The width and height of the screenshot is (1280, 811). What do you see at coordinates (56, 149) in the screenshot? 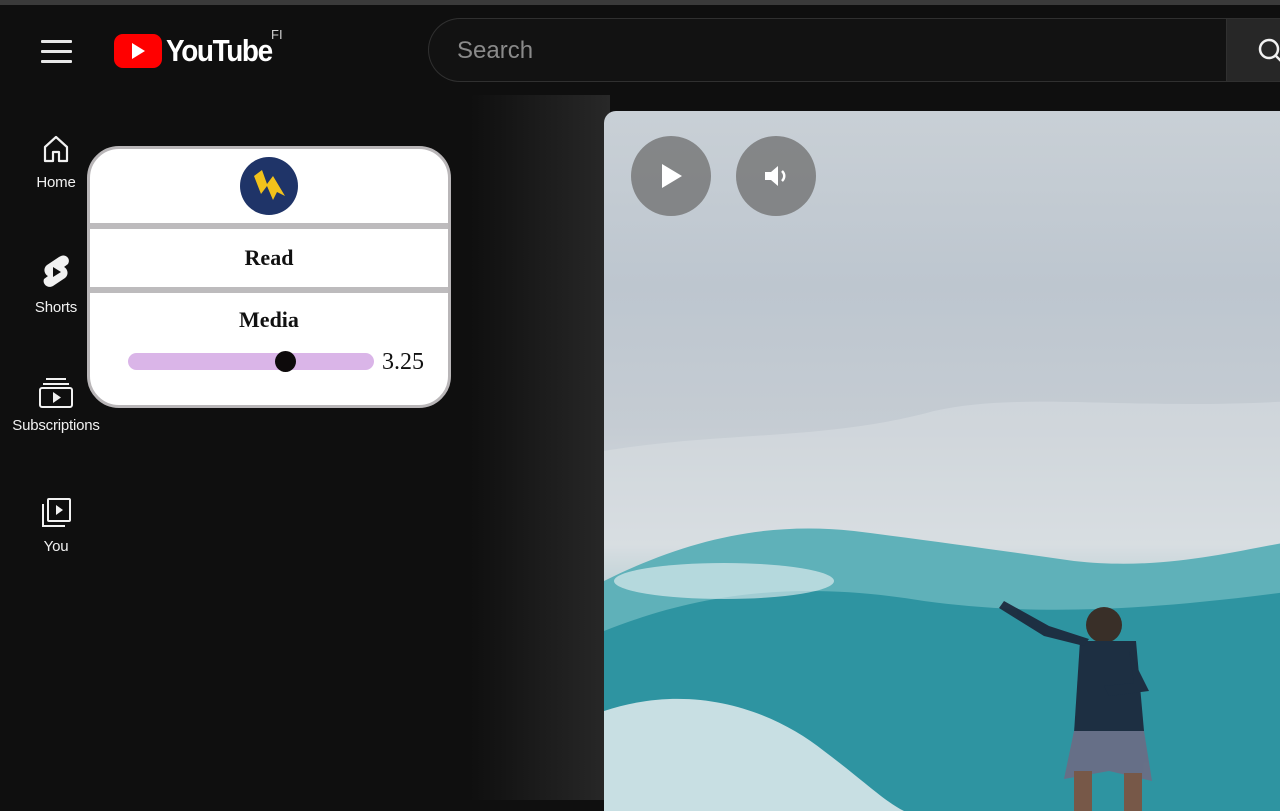
I see `home-icon` at bounding box center [56, 149].